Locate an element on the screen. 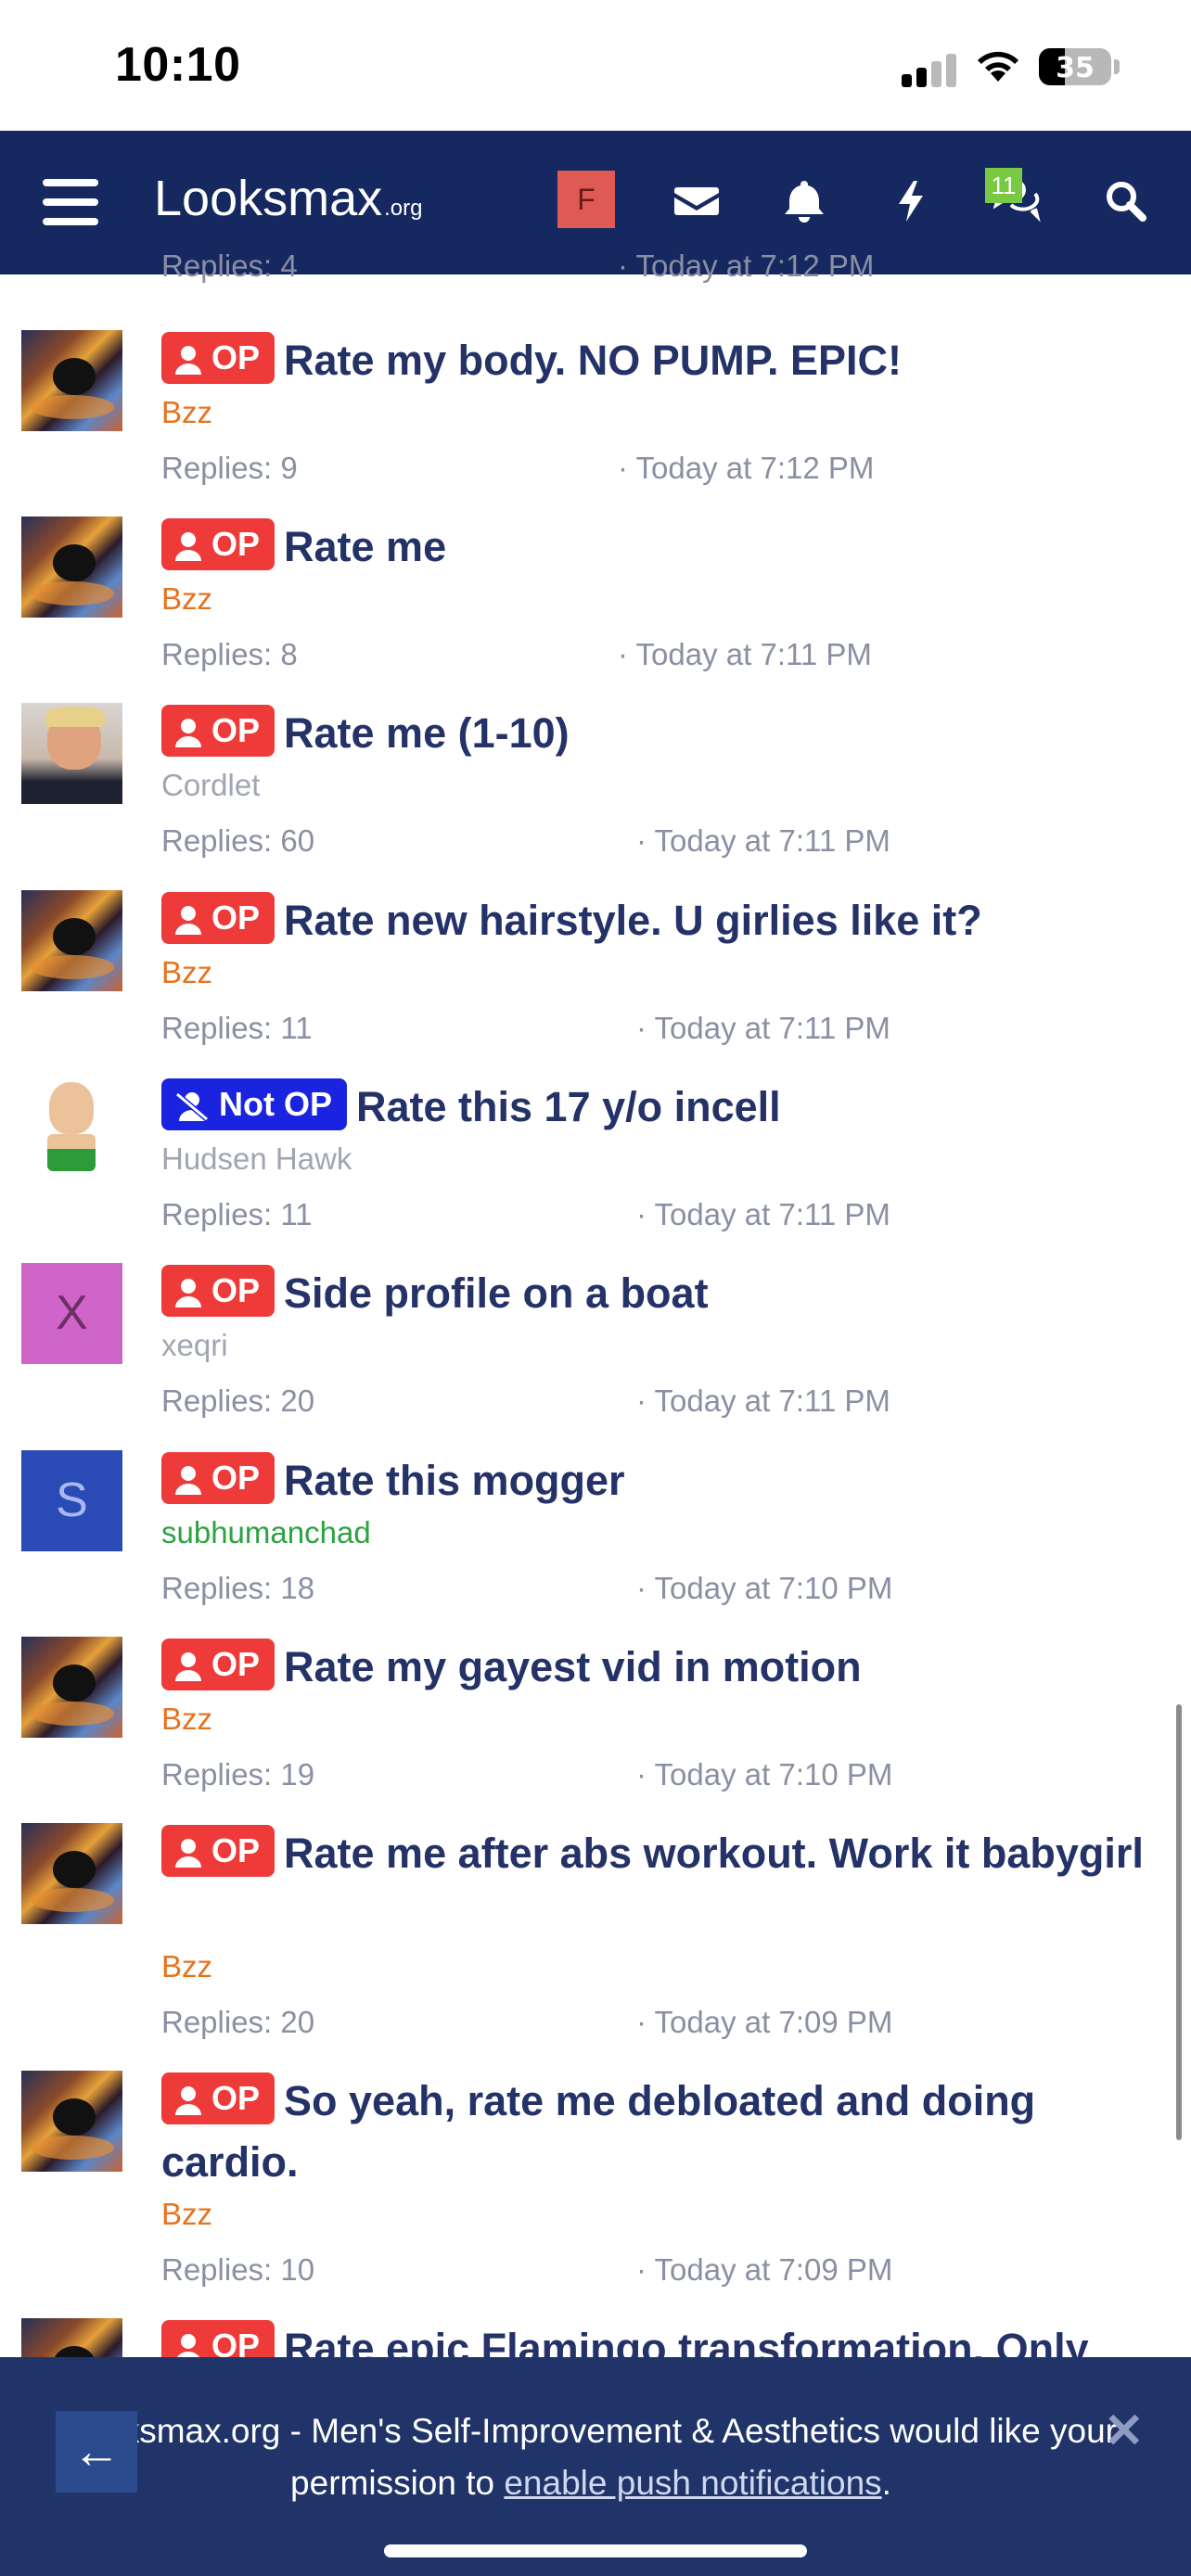 The height and width of the screenshot is (2576, 1191). avatar: S is located at coordinates (71, 1500).